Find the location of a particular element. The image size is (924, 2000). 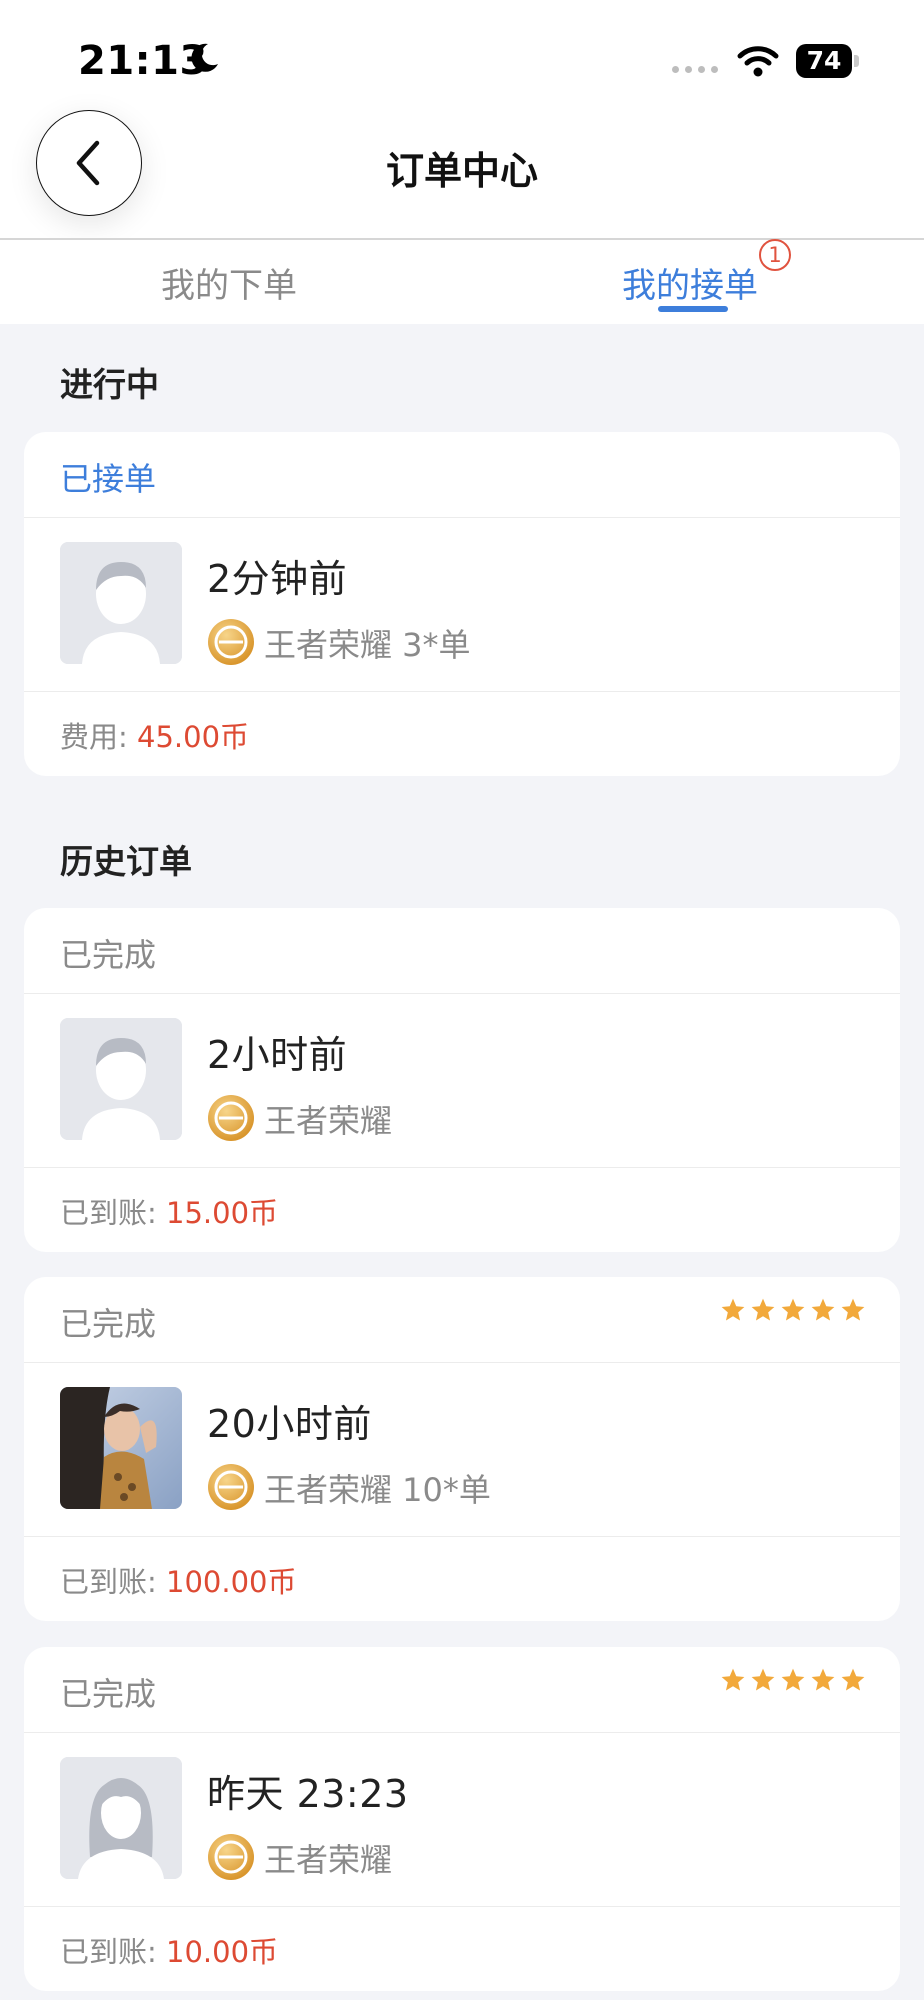

battery-icon: 74 is located at coordinates (827, 61).